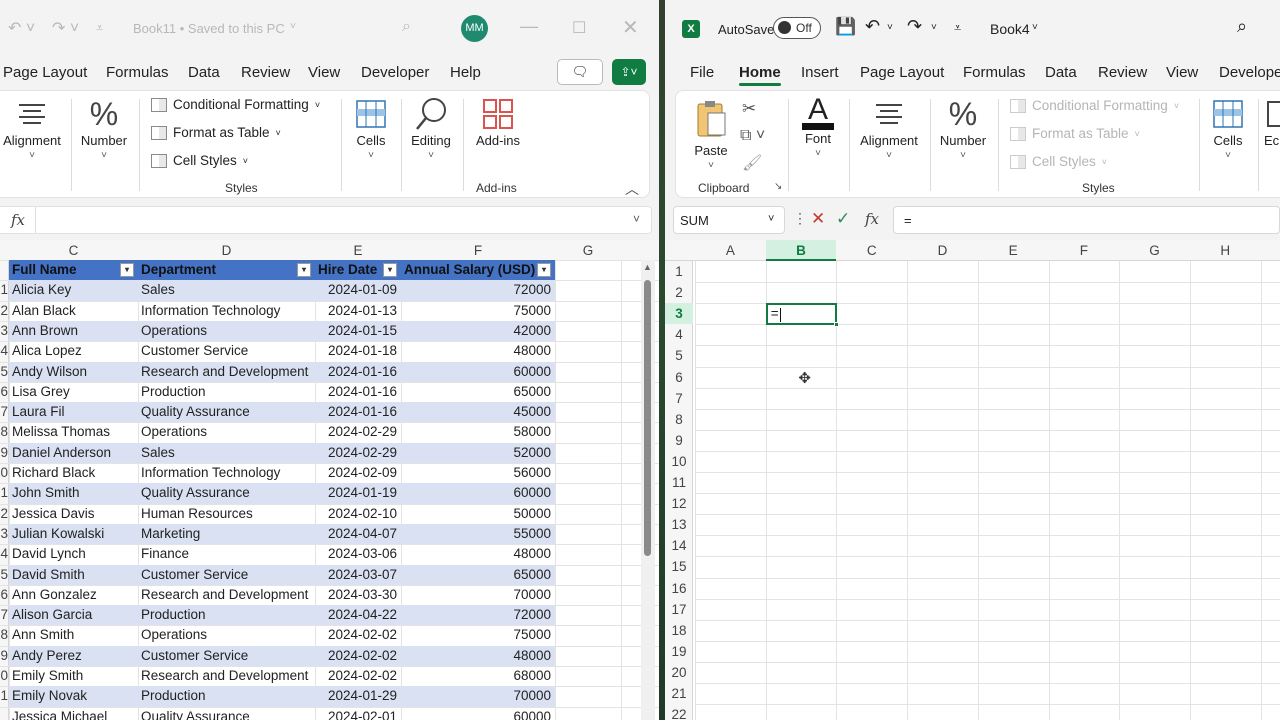 This screenshot has height=720, width=1280. I want to click on table-cell: 70000, so click(478, 595).